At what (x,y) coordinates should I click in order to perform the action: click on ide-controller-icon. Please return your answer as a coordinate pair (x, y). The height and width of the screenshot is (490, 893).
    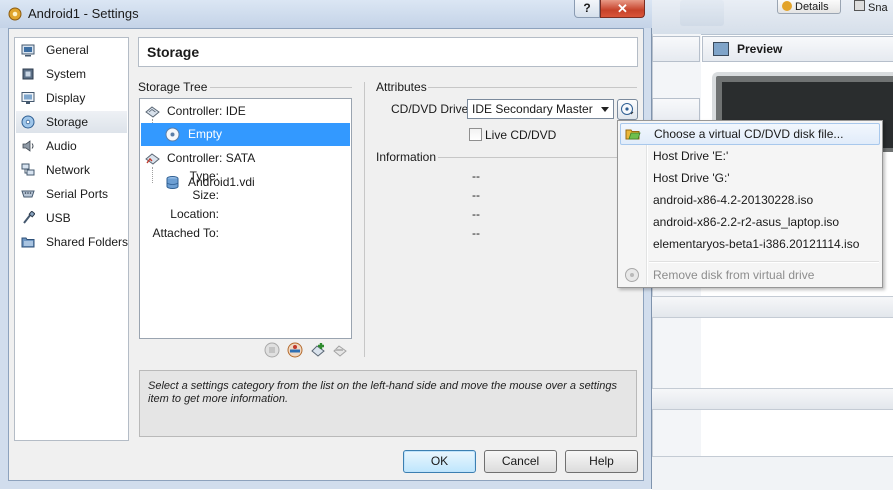
    Looking at the image, I should click on (152, 112).